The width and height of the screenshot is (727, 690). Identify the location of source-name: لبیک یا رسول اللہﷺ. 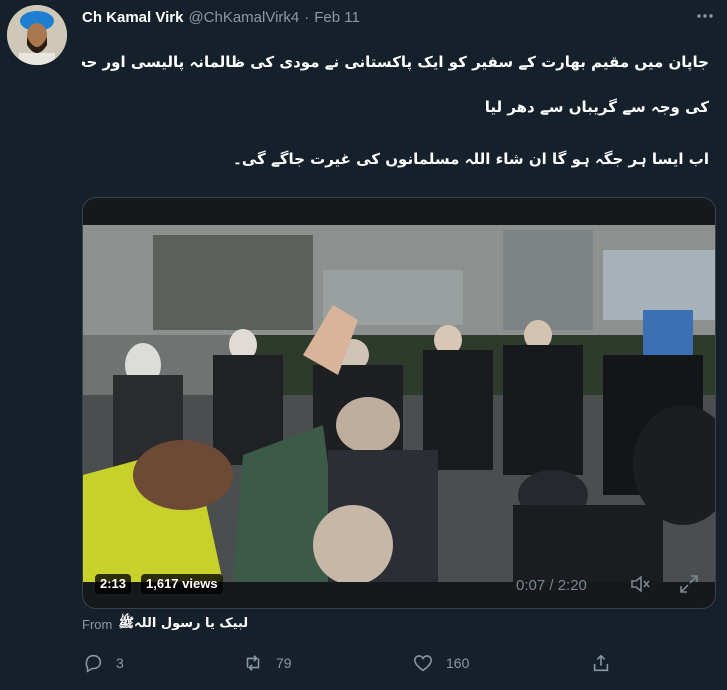
(183, 624).